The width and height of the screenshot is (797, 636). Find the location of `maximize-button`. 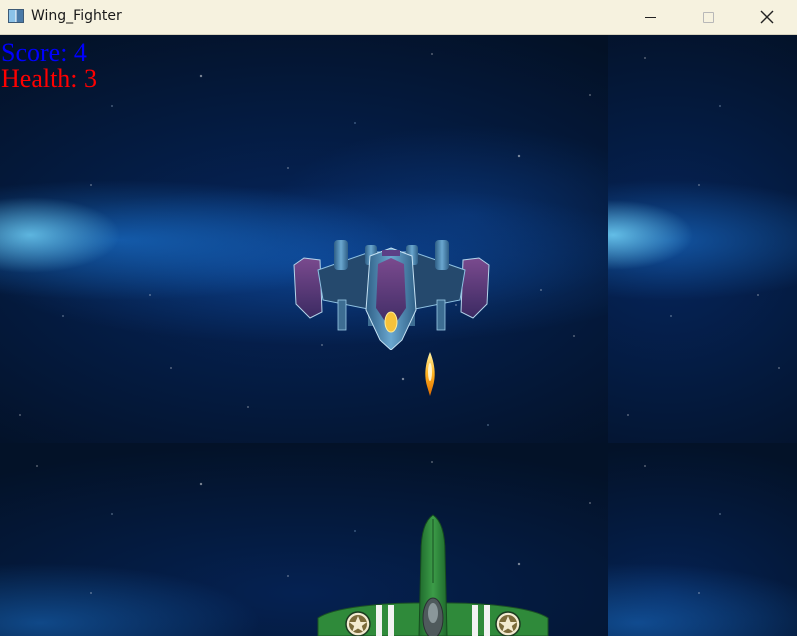

maximize-button is located at coordinates (708, 17).